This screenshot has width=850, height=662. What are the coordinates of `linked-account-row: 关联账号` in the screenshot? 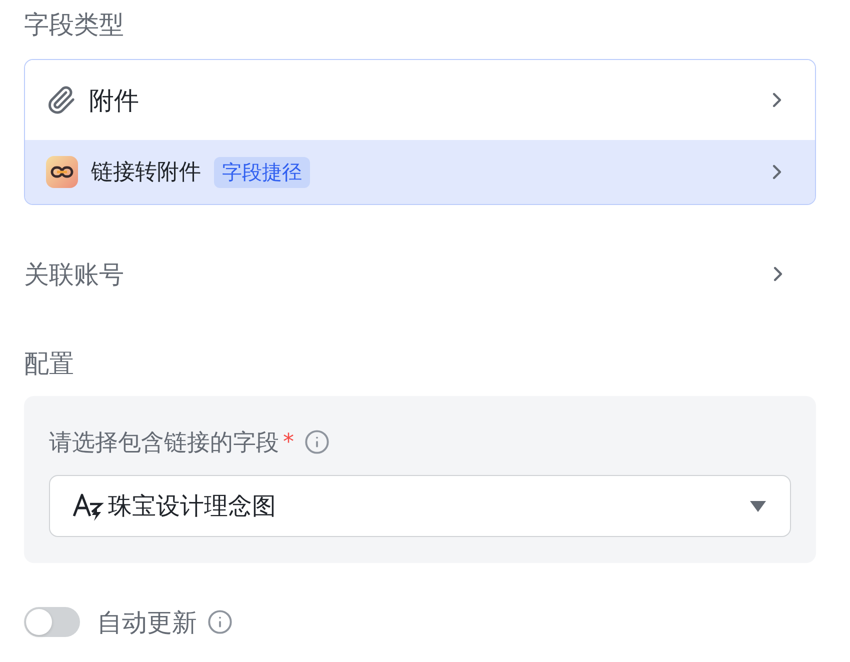 It's located at (420, 274).